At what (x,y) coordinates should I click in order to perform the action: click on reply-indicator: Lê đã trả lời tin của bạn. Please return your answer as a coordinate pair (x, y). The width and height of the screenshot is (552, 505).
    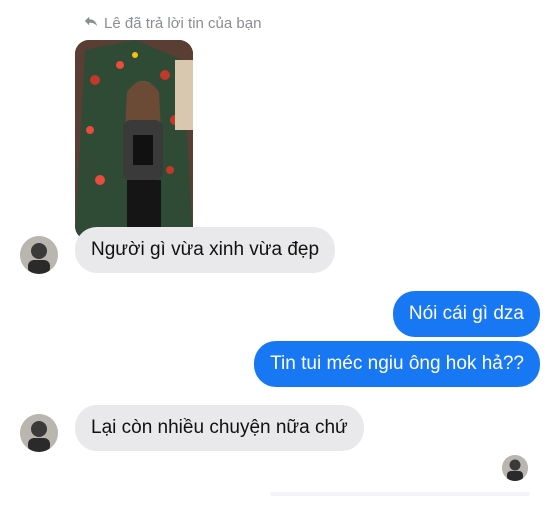
    Looking at the image, I should click on (172, 23).